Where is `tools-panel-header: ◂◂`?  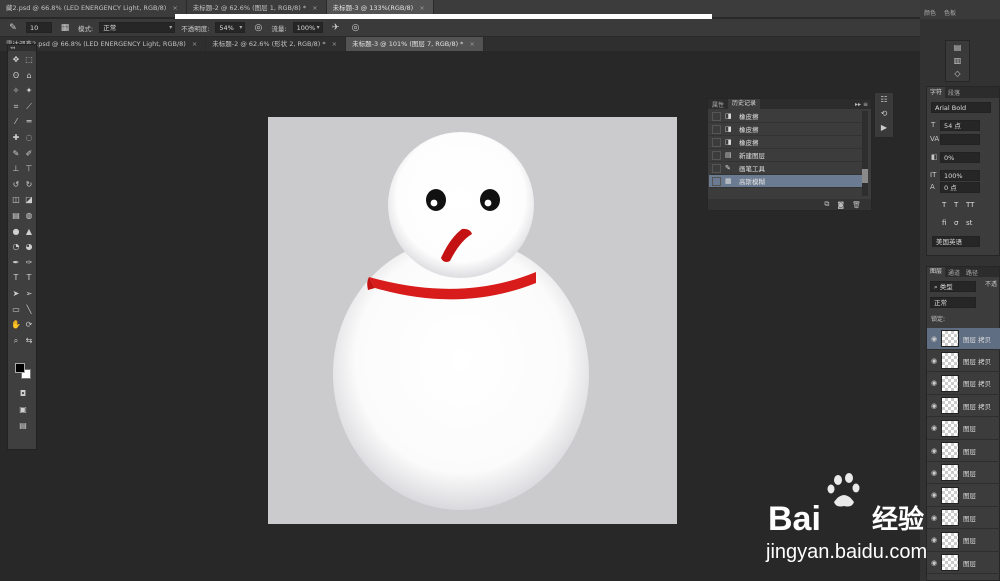 tools-panel-header: ◂◂ is located at coordinates (22, 48).